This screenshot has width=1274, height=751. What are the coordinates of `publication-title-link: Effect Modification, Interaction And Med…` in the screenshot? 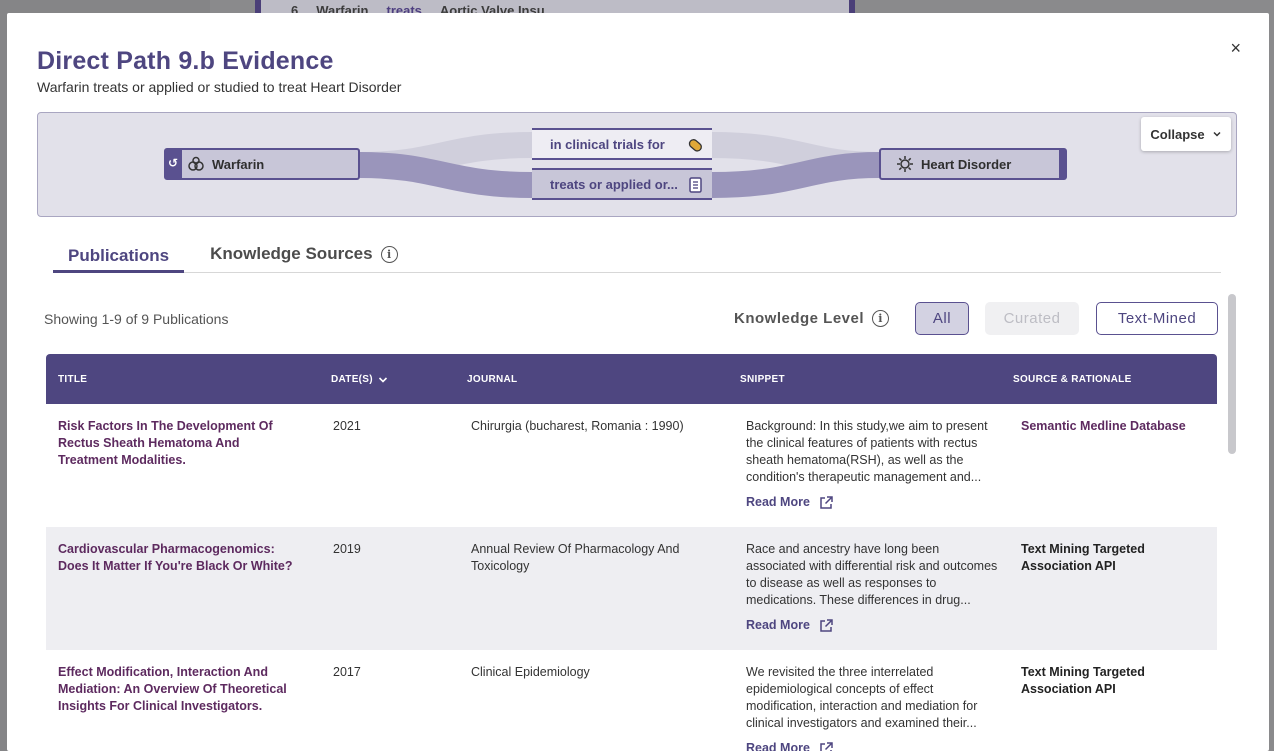 It's located at (178, 689).